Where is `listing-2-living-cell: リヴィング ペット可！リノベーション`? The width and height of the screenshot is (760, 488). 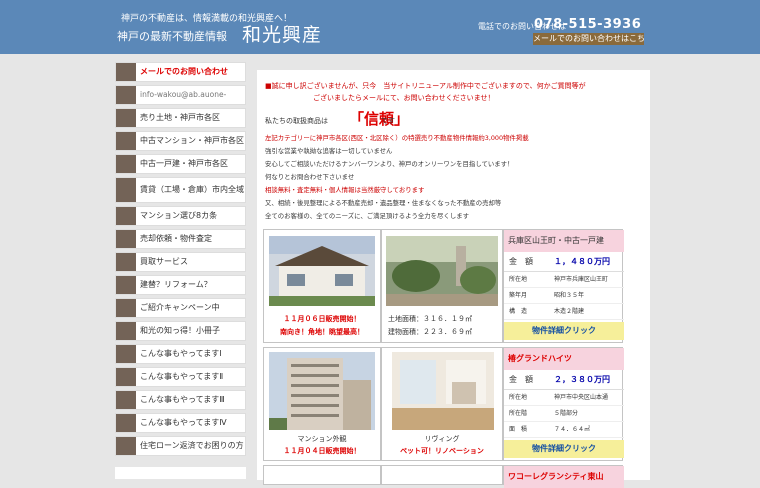 listing-2-living-cell: リヴィング ペット可！リノベーション is located at coordinates (442, 404).